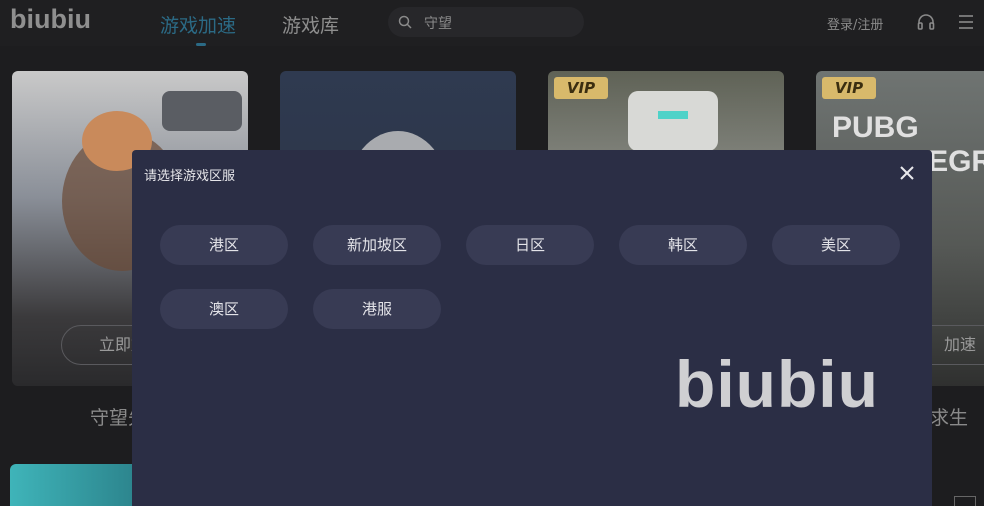  Describe the element at coordinates (486, 22) in the screenshot. I see `search-input: 守望` at that location.